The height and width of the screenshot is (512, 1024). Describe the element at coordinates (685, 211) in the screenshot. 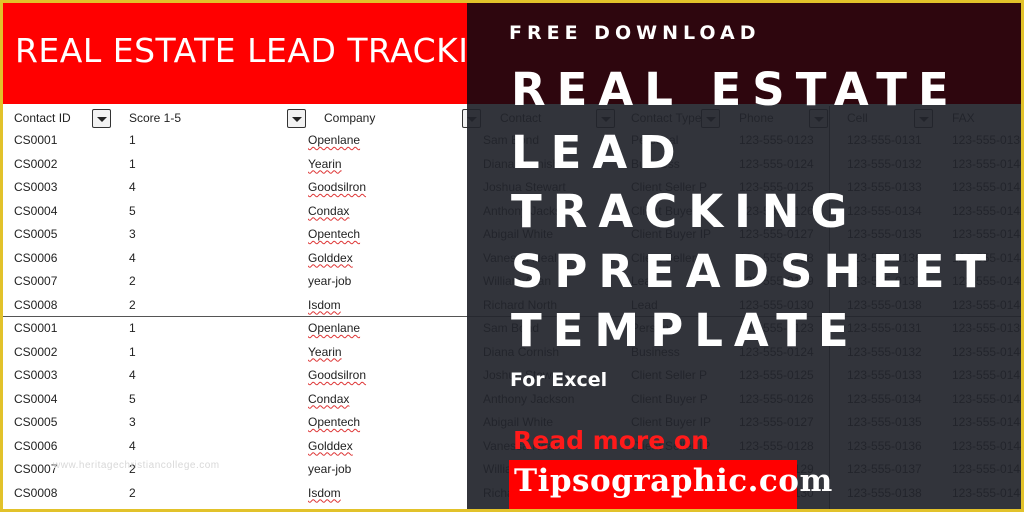

I see `headline-line-3: TRACKING` at that location.